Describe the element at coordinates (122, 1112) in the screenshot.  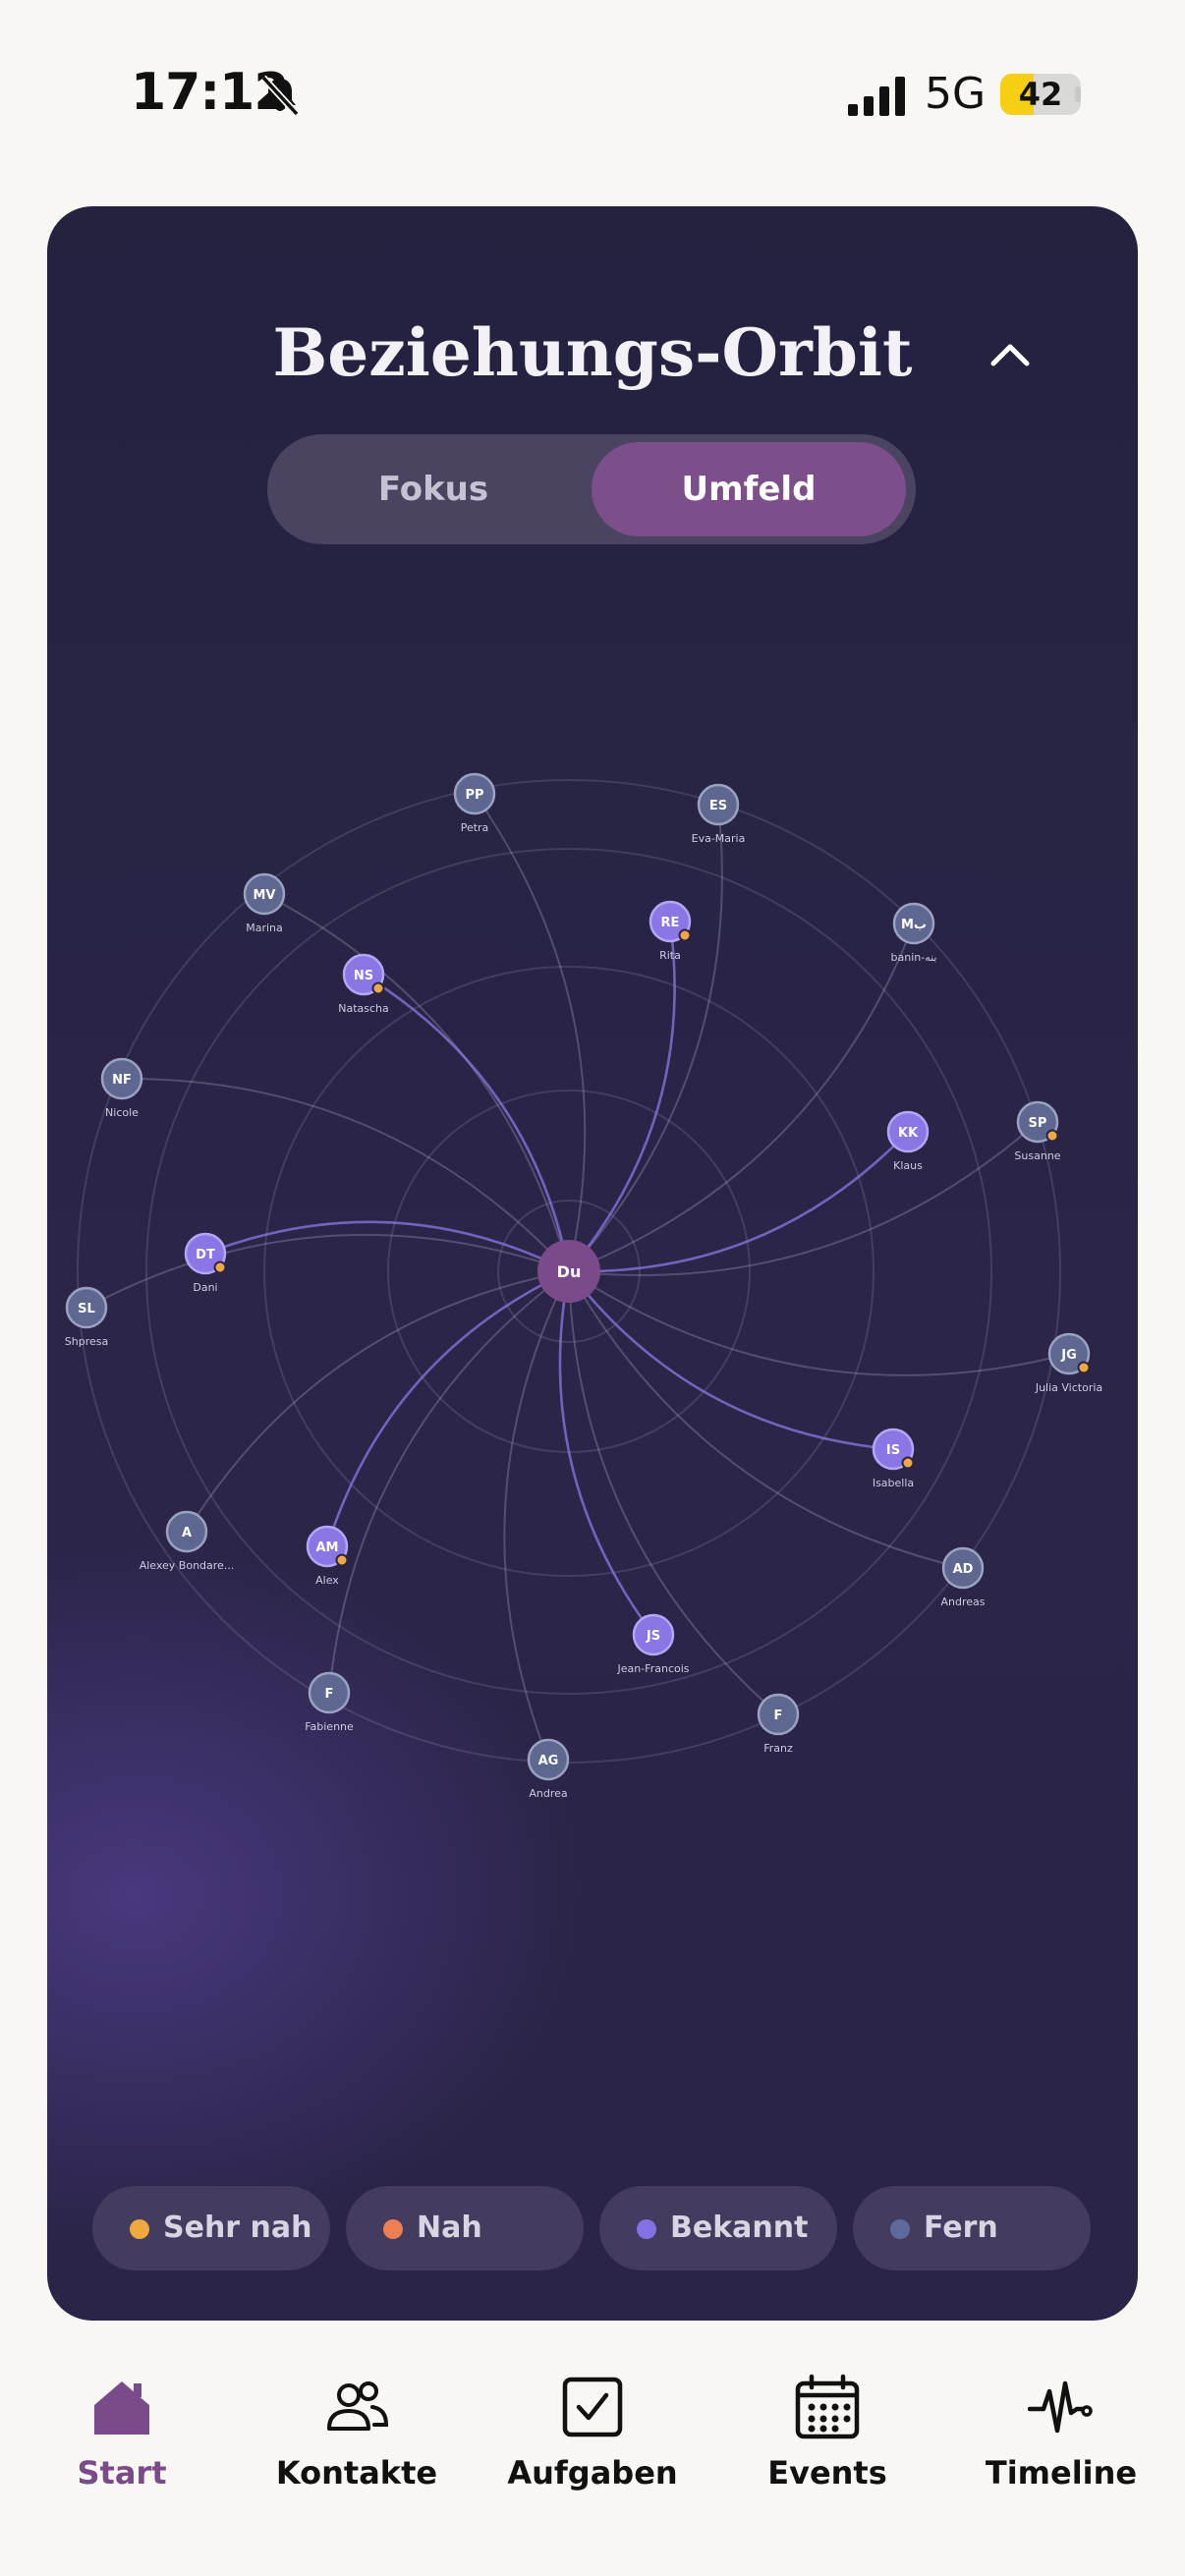
I see `contact-name: Nicole` at that location.